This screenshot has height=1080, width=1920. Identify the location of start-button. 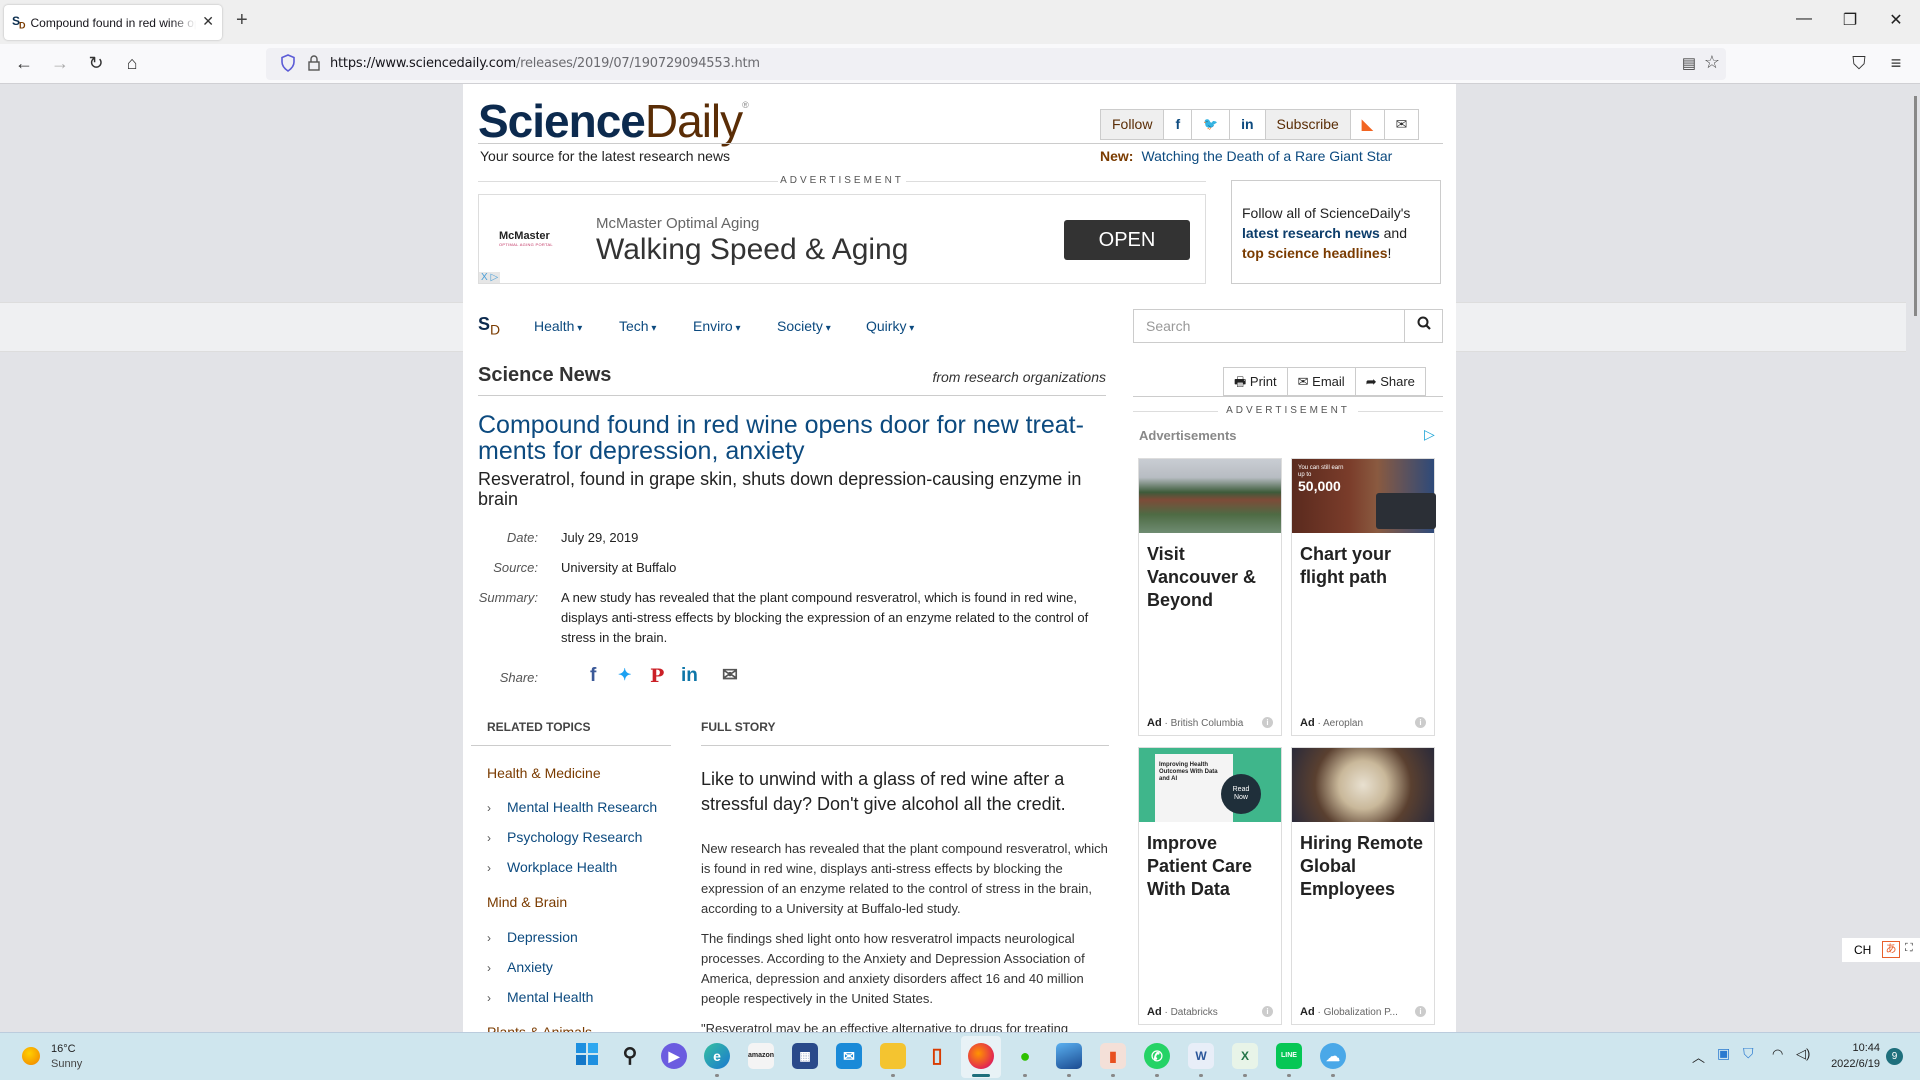
(587, 1056).